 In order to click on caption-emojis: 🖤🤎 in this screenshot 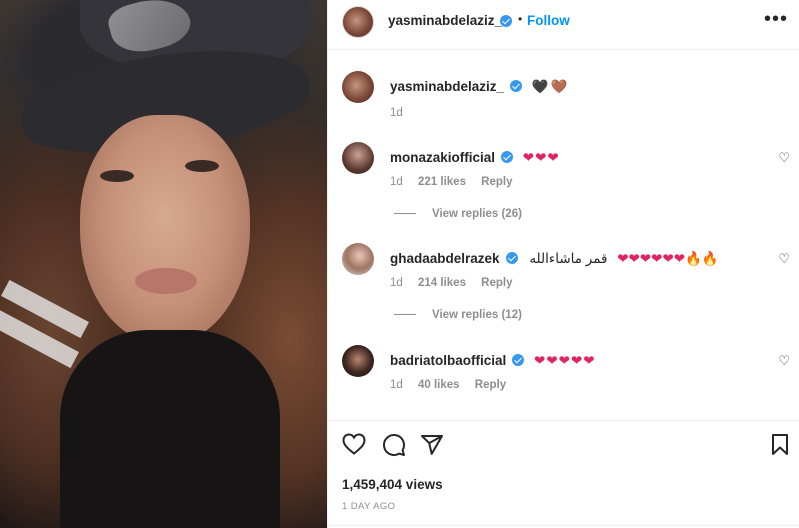, I will do `click(550, 86)`.